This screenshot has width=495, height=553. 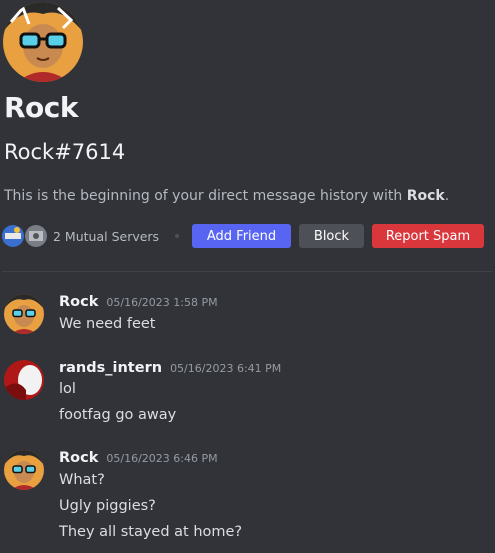 I want to click on report-spam-button: Report Spam, so click(x=428, y=236).